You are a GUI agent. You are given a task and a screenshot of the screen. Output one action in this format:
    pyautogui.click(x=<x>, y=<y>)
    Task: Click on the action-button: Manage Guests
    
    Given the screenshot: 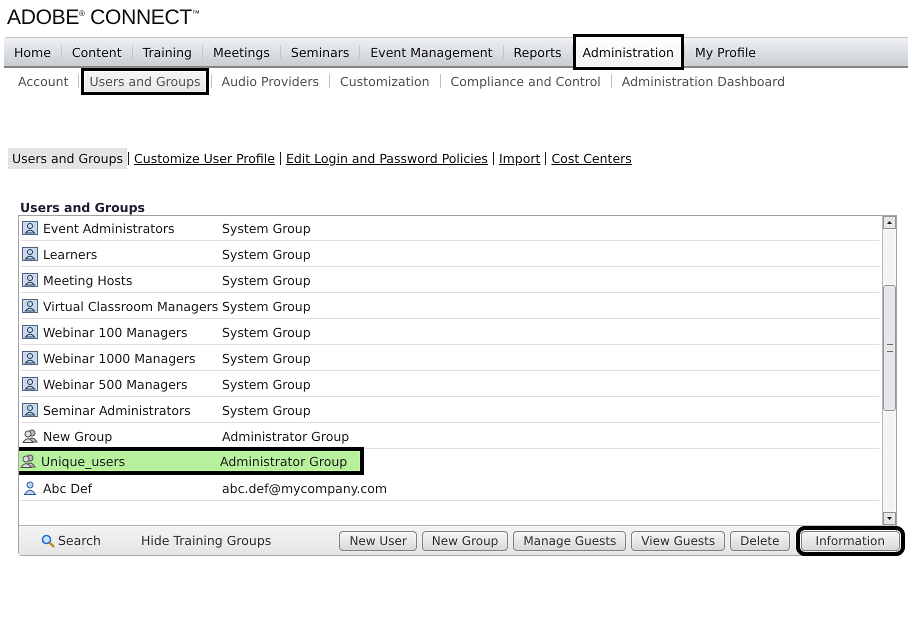 What is the action you would take?
    pyautogui.click(x=569, y=540)
    